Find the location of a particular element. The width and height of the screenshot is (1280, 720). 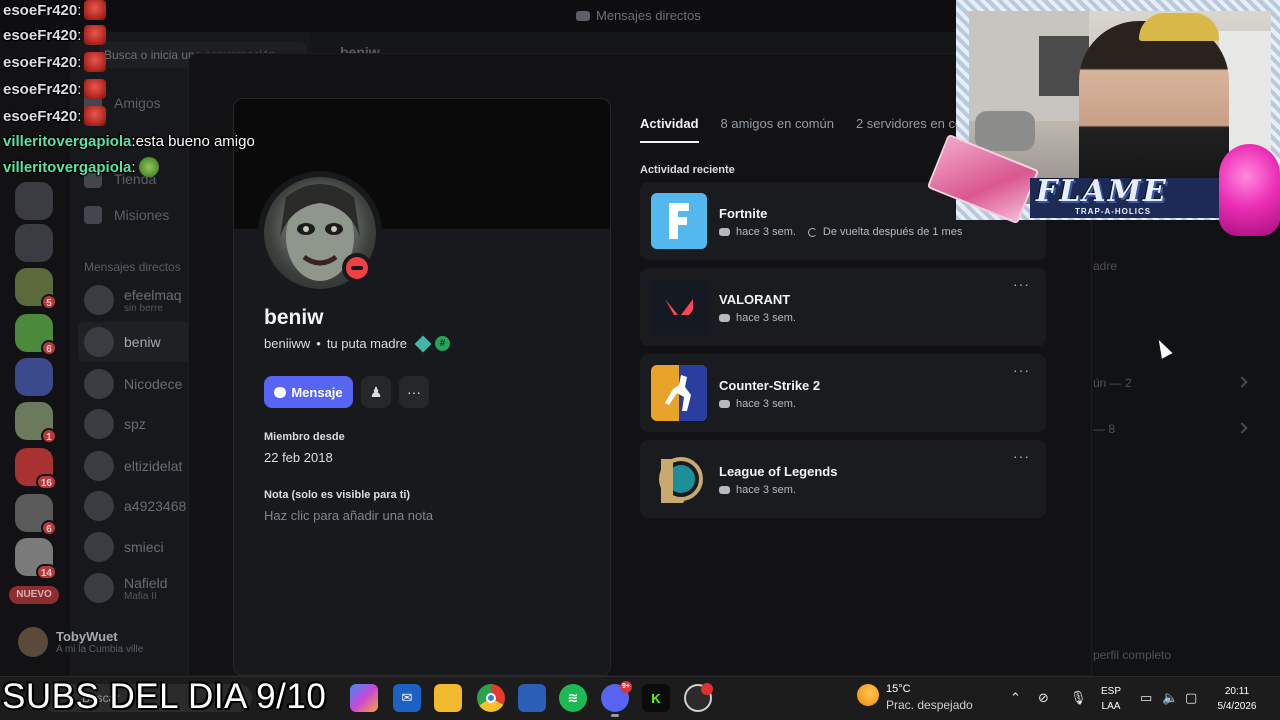

tray-chevron-icon: ⌃ is located at coordinates (1015, 698).